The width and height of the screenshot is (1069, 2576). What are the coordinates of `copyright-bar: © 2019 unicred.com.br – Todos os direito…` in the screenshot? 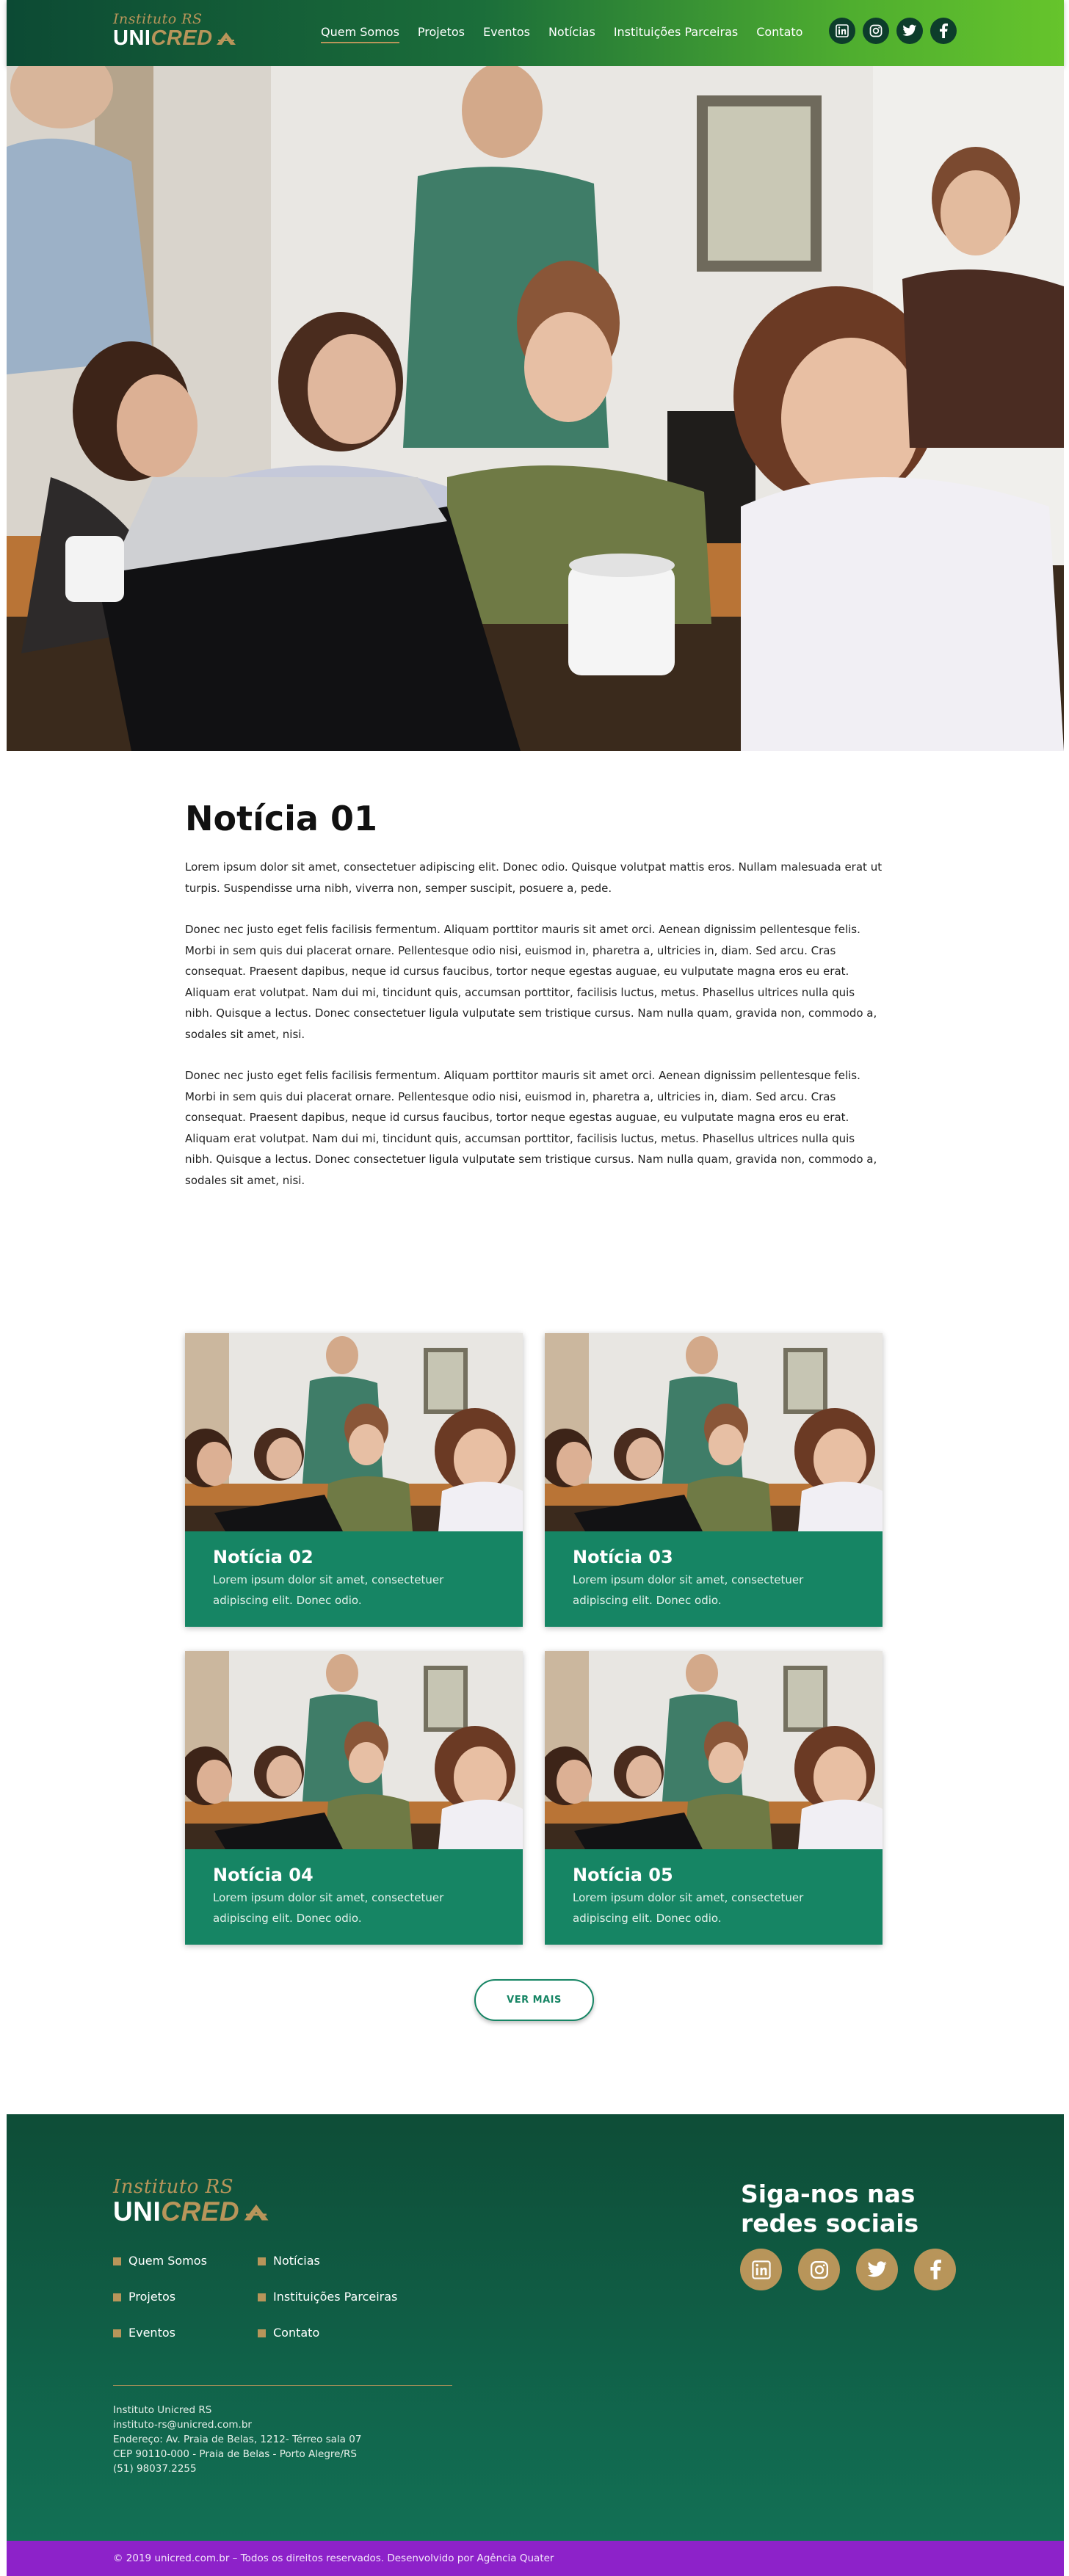 It's located at (535, 2559).